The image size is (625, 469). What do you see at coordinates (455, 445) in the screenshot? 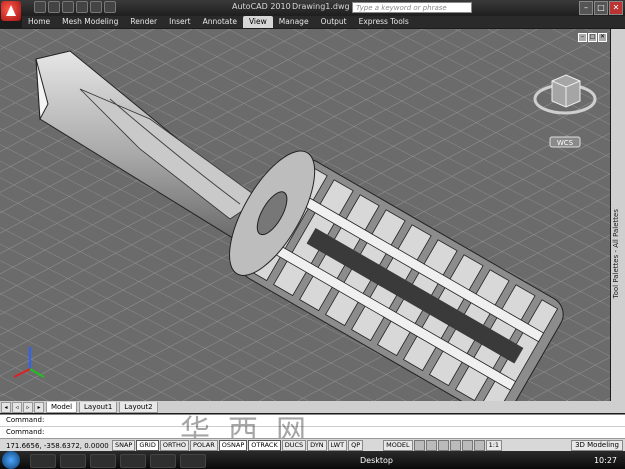
I see `steeringwheel-icon` at bounding box center [455, 445].